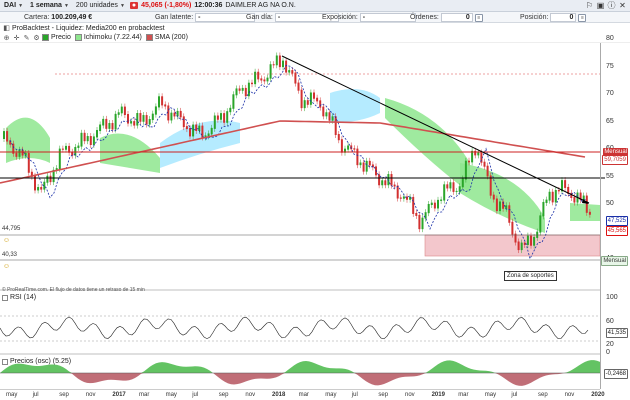 The width and height of the screenshot is (630, 400). I want to click on sma-value-tag: 59,7059, so click(615, 160).